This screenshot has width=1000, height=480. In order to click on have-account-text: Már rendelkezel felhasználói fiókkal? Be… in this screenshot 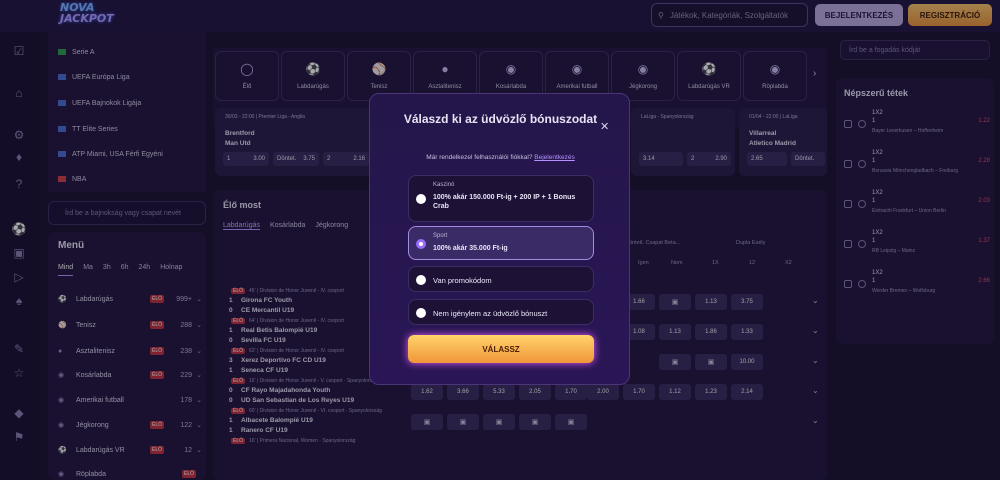, I will do `click(500, 157)`.